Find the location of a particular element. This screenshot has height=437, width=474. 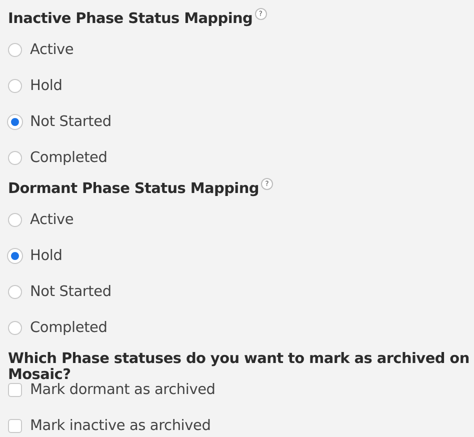

option-label: Mark inactive as archived is located at coordinates (120, 426).